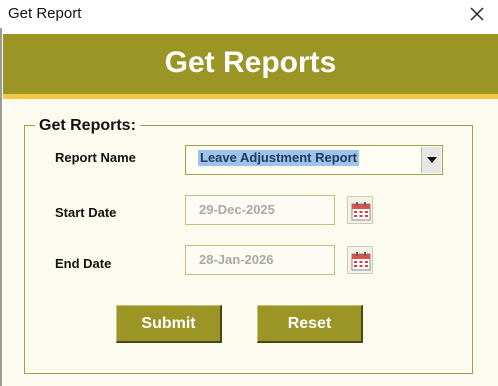  I want to click on title-bar: Get Report, so click(249, 14).